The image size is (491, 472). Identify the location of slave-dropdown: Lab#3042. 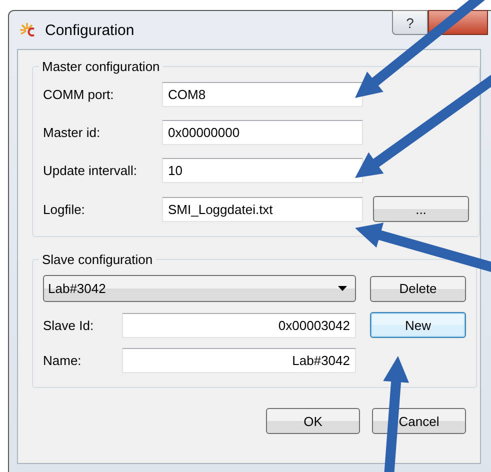
(199, 288).